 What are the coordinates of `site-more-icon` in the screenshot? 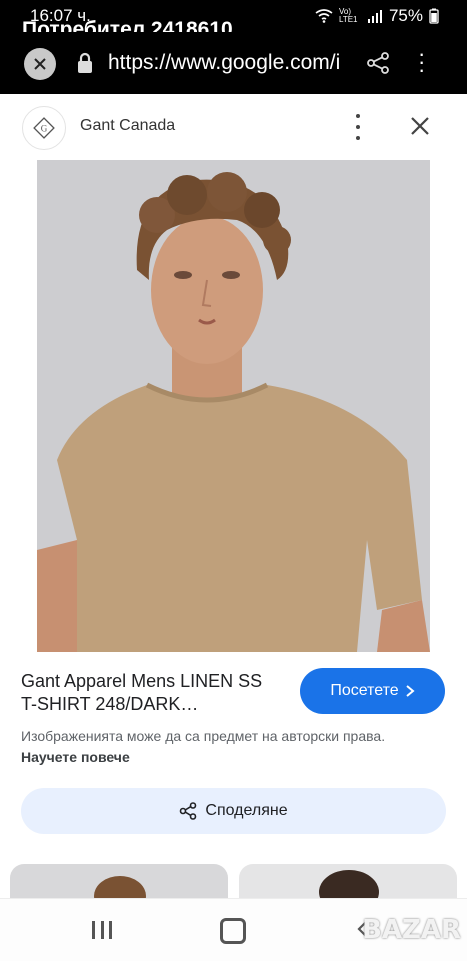 It's located at (358, 127).